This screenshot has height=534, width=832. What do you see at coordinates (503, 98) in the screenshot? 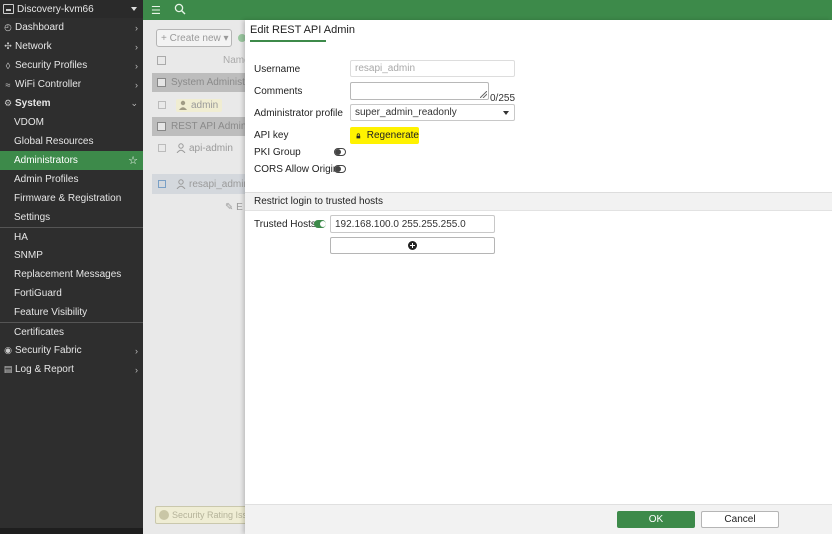
I see `comments-counter: 0/255` at bounding box center [503, 98].